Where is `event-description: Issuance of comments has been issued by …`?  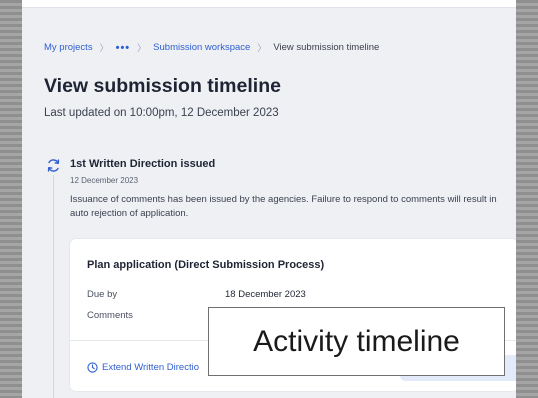 event-description: Issuance of comments has been issued by … is located at coordinates (283, 206).